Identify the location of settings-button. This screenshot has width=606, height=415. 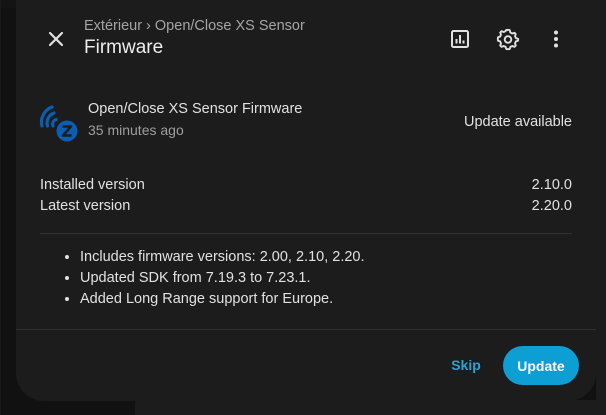
(508, 39).